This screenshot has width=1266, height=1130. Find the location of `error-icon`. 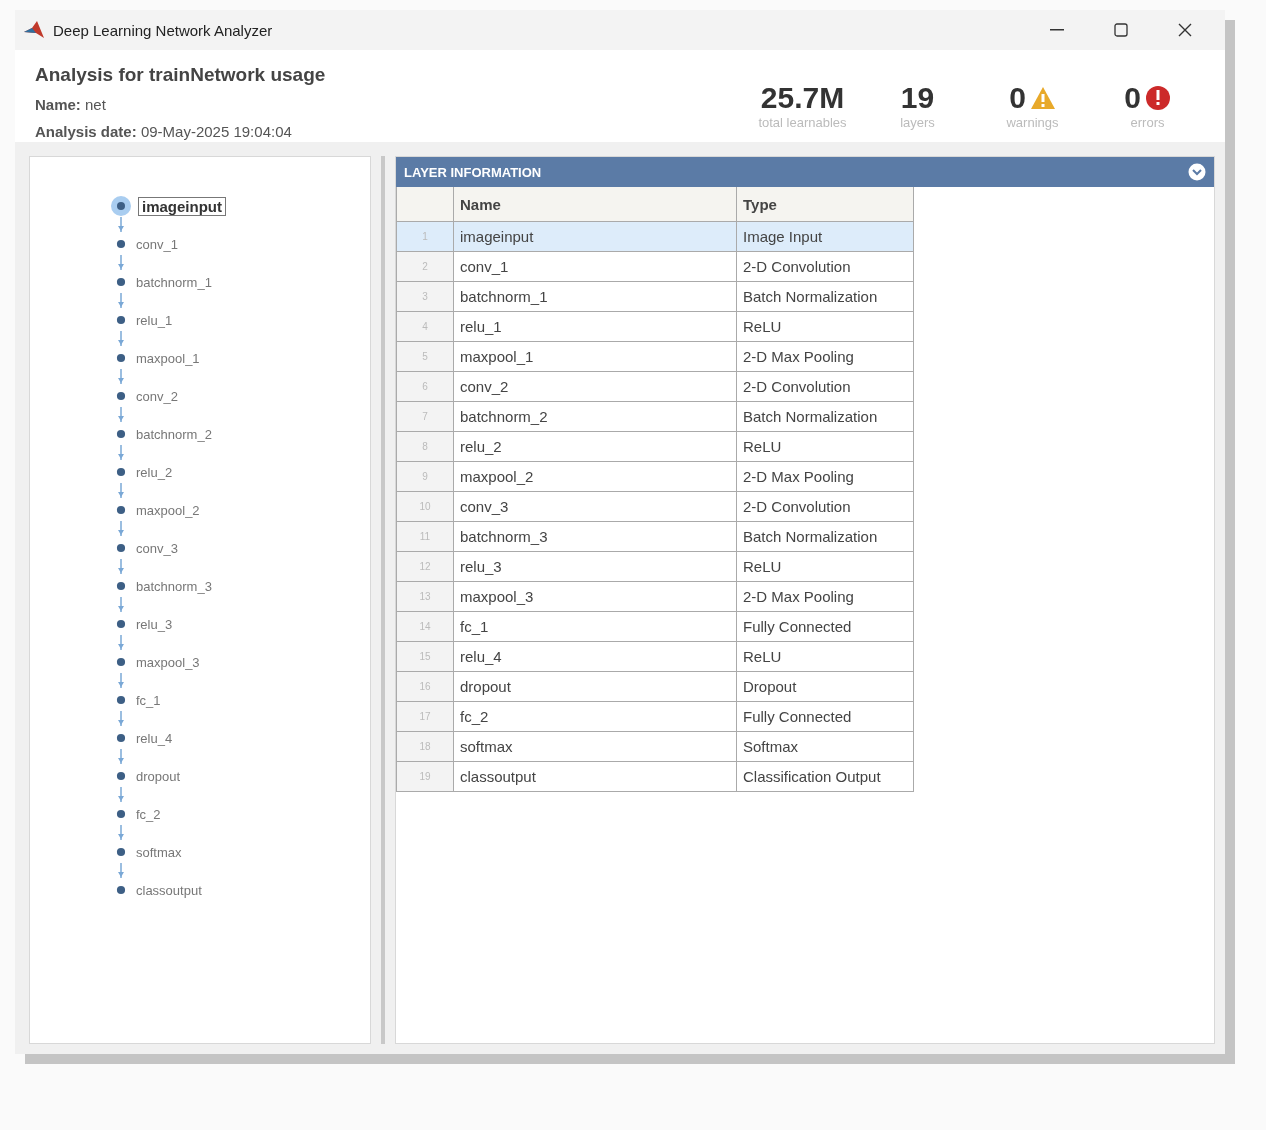

error-icon is located at coordinates (1157, 98).